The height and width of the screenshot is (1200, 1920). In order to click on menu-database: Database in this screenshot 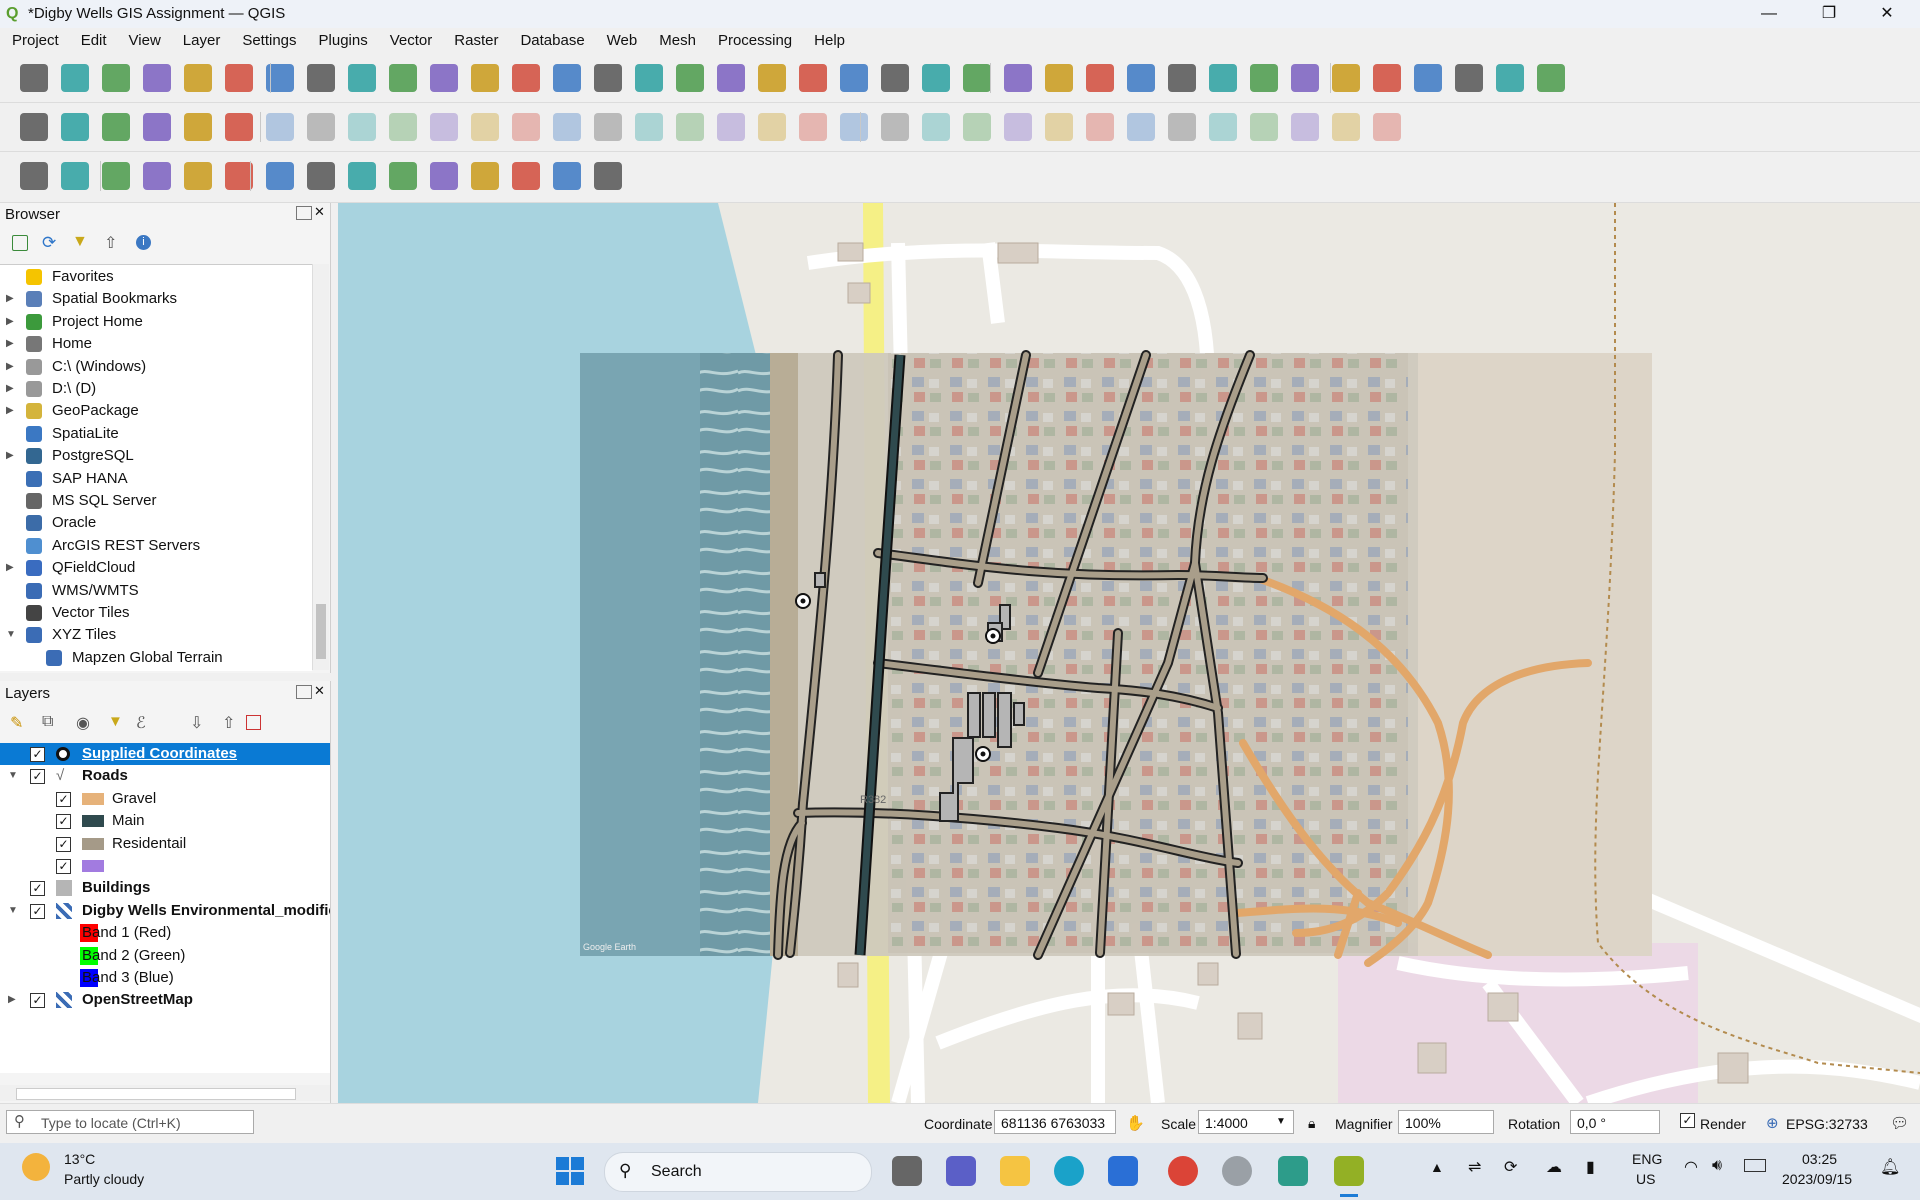, I will do `click(551, 41)`.